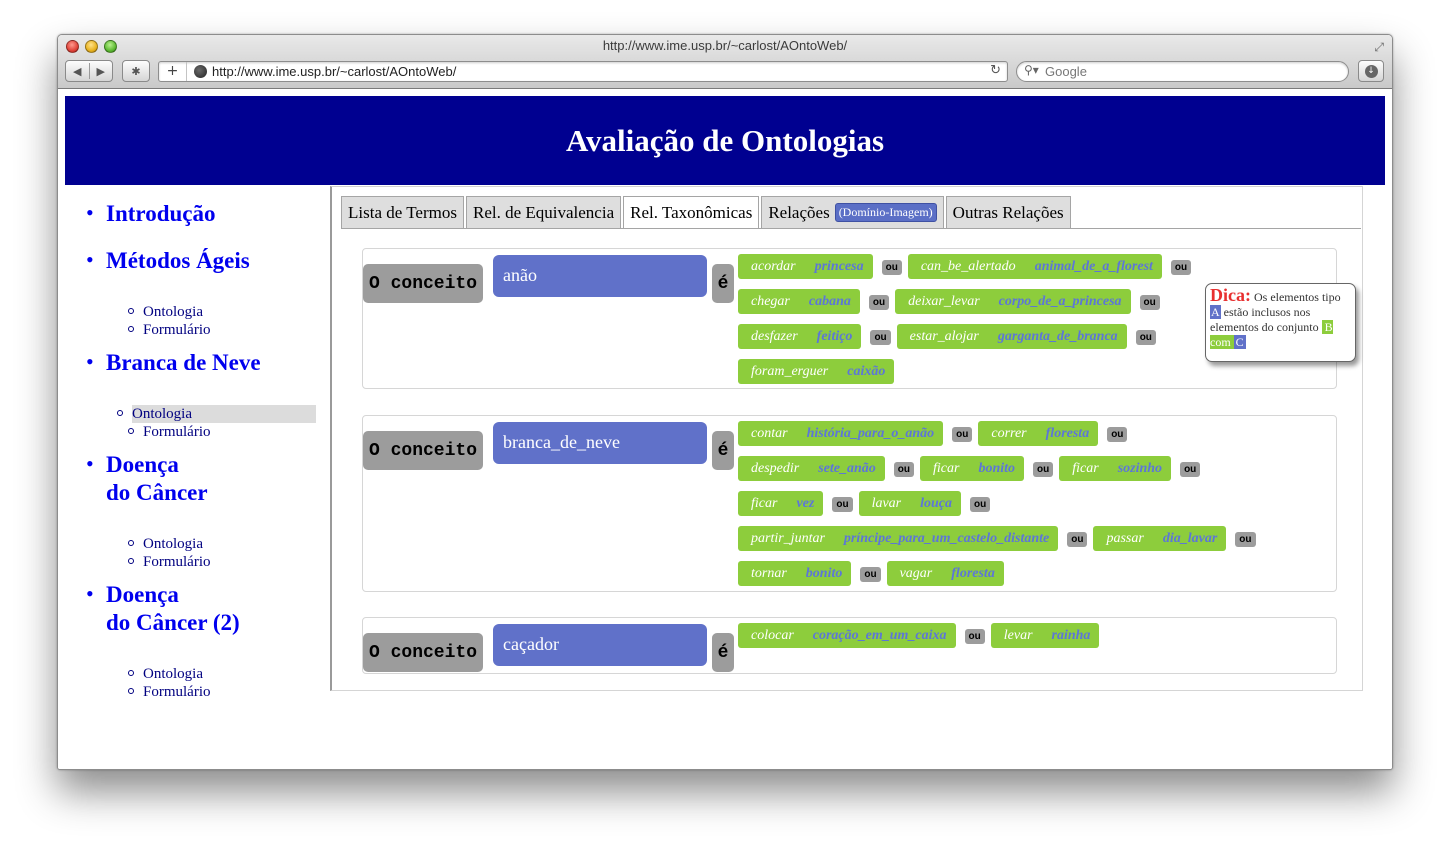  What do you see at coordinates (220, 674) in the screenshot?
I see `sidebar-sub-cancer2-ontologia: Ontologia` at bounding box center [220, 674].